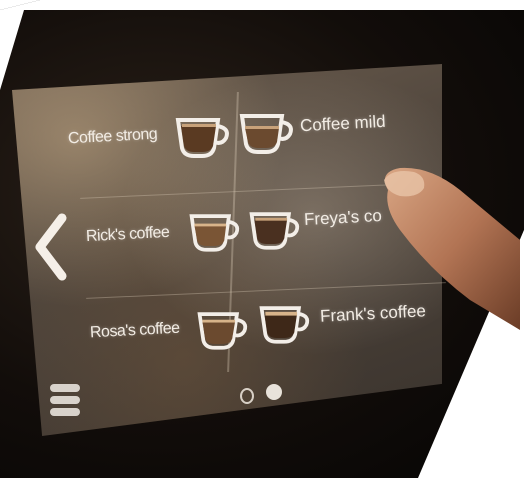 This screenshot has height=478, width=524. I want to click on page-dot-2-active, so click(274, 392).